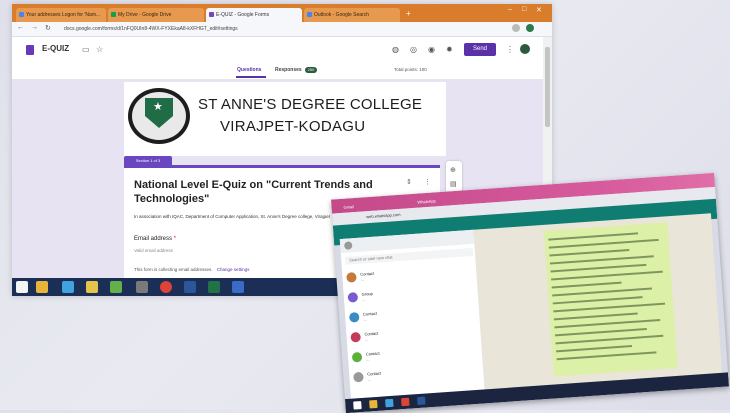 The height and width of the screenshot is (413, 730). Describe the element at coordinates (413, 49) in the screenshot. I see `preview-icon: ◎` at that location.